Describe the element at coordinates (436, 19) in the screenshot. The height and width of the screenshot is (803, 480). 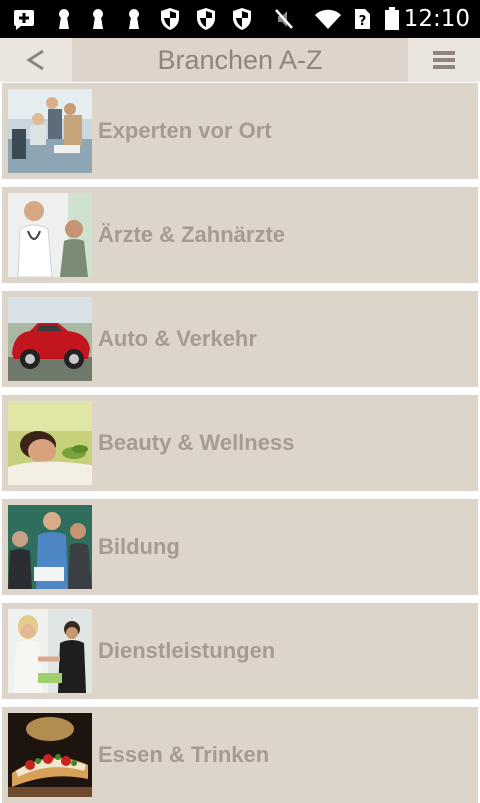
I see `clock: 12:10` at that location.